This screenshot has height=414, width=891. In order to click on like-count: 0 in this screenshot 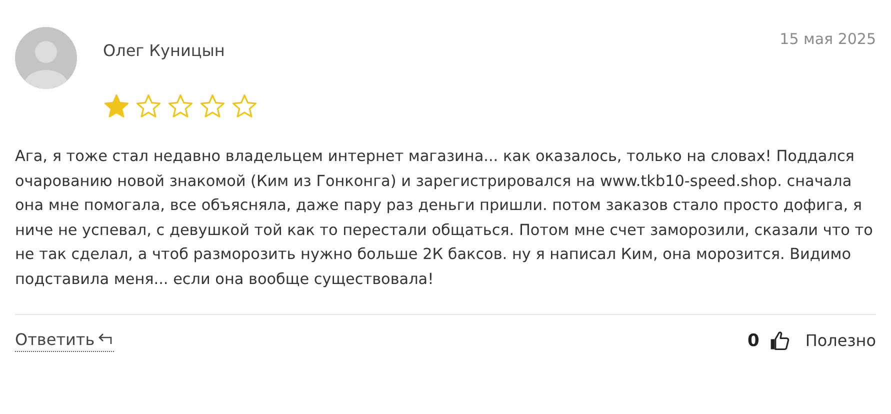, I will do `click(754, 340)`.